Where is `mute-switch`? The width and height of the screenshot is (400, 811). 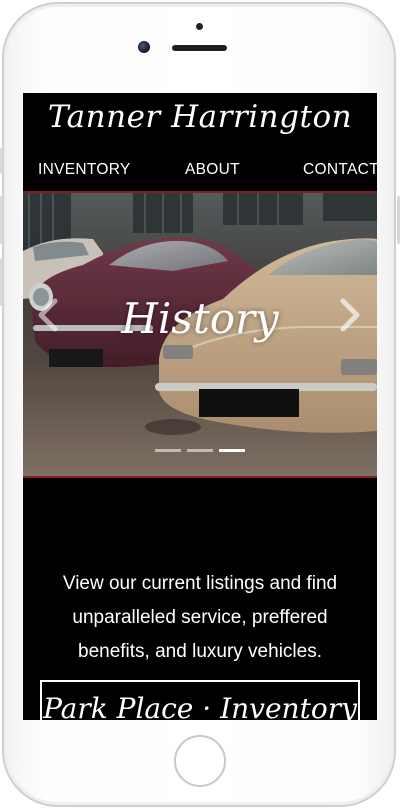
mute-switch is located at coordinates (1, 161).